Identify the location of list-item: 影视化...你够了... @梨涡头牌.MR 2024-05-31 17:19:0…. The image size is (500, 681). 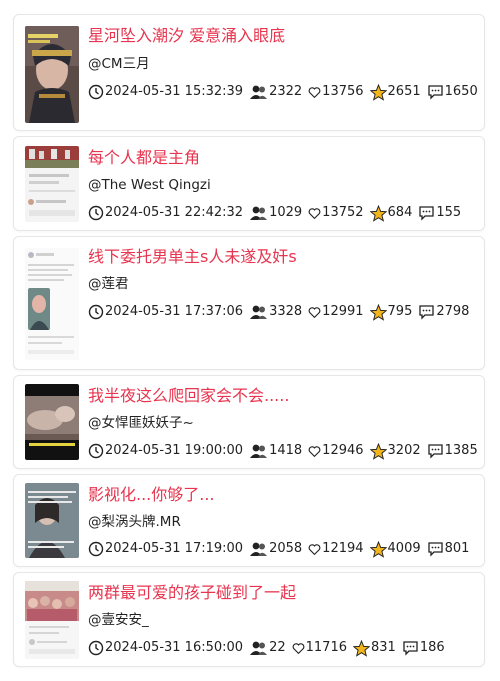
(249, 520).